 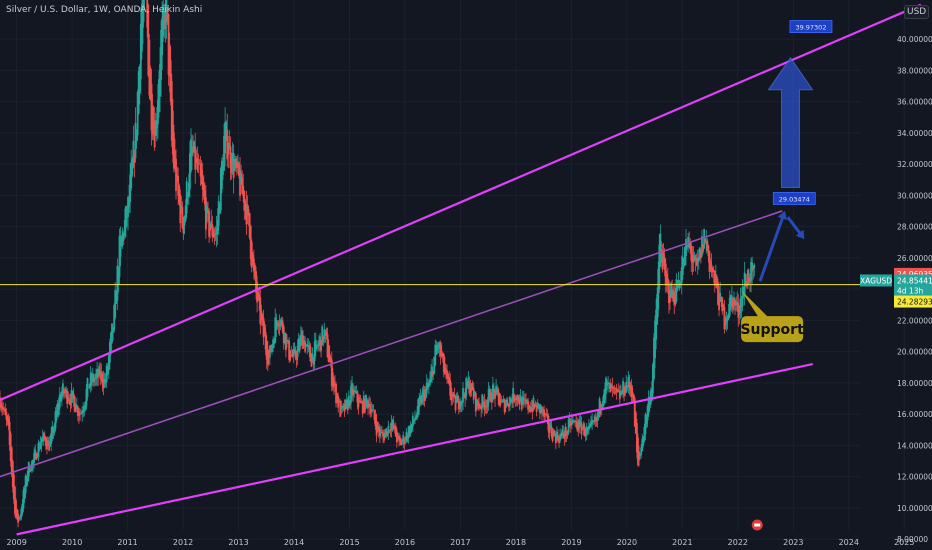 What do you see at coordinates (914, 320) in the screenshot?
I see `price-tick-label: 22.00000` at bounding box center [914, 320].